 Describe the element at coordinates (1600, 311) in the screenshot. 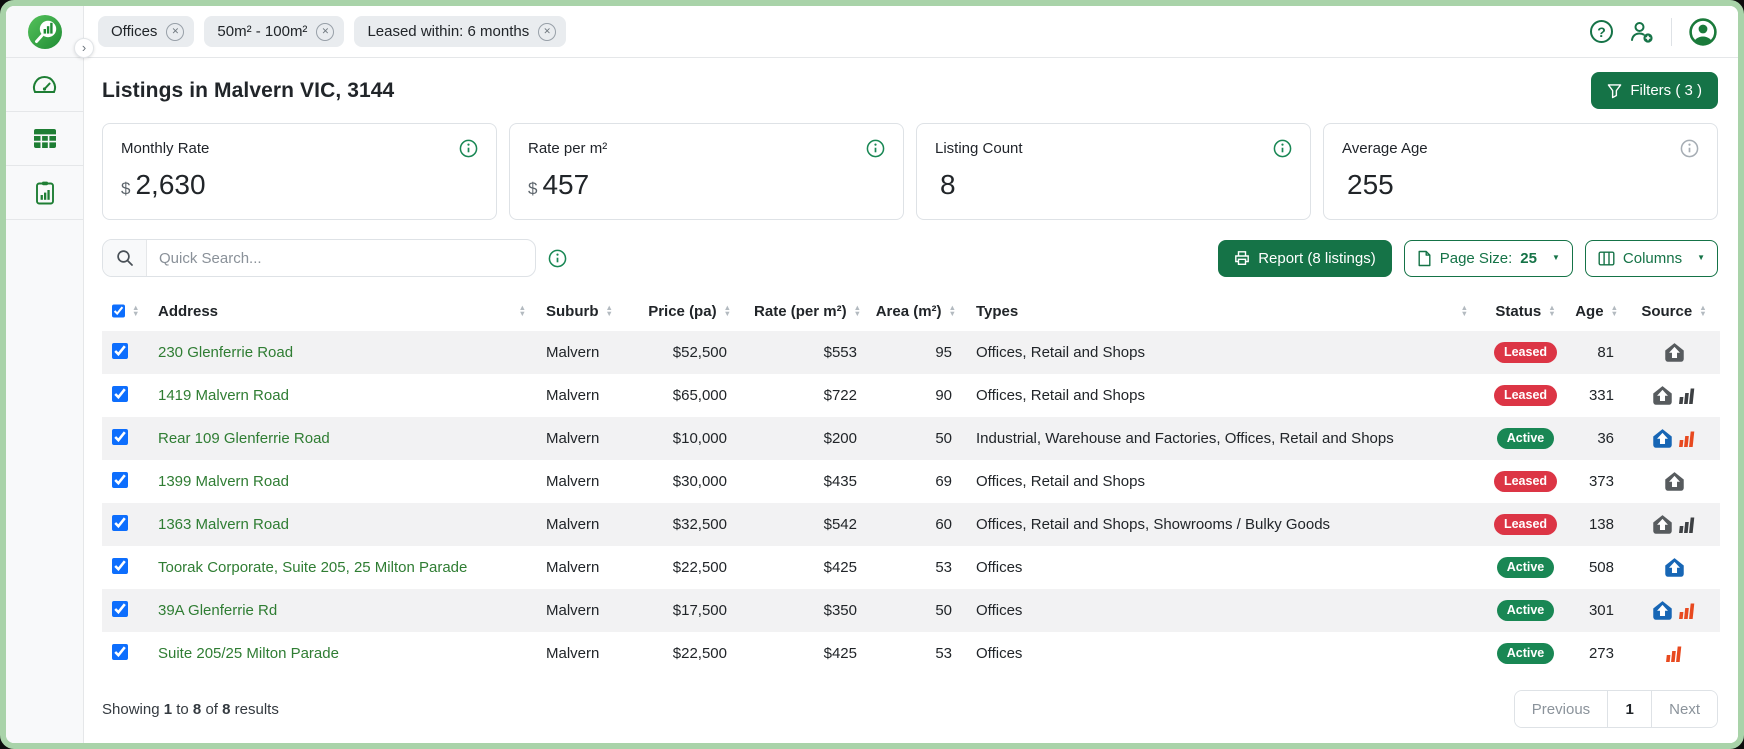

I see `column-header-age: Age` at that location.